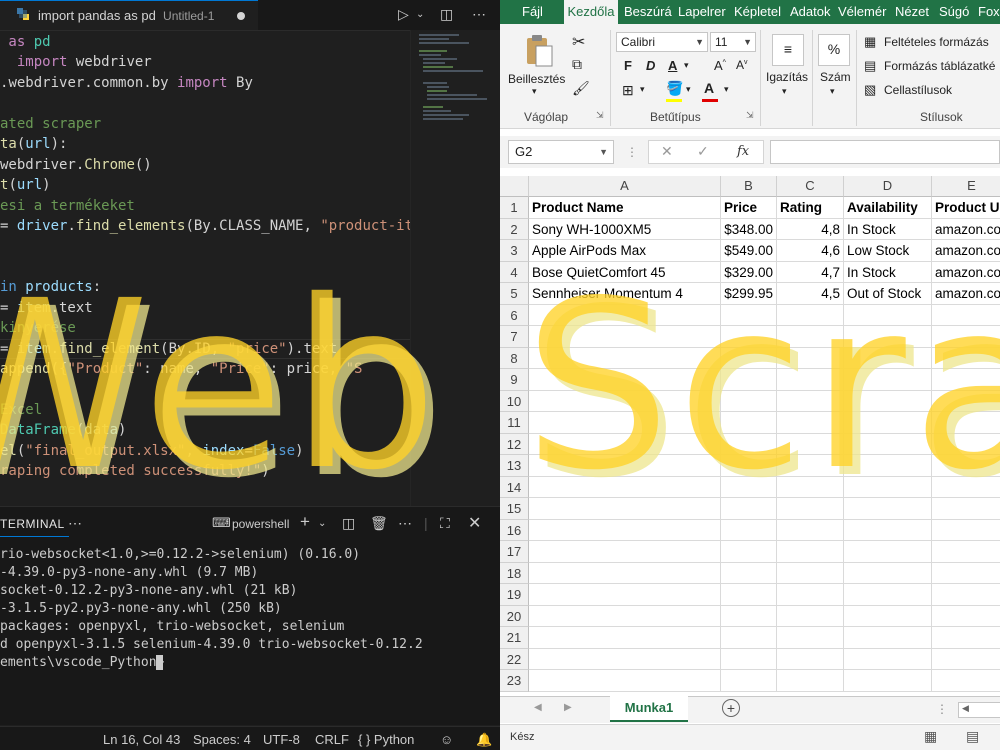  What do you see at coordinates (386, 739) in the screenshot?
I see `language-mode: { } Python` at bounding box center [386, 739].